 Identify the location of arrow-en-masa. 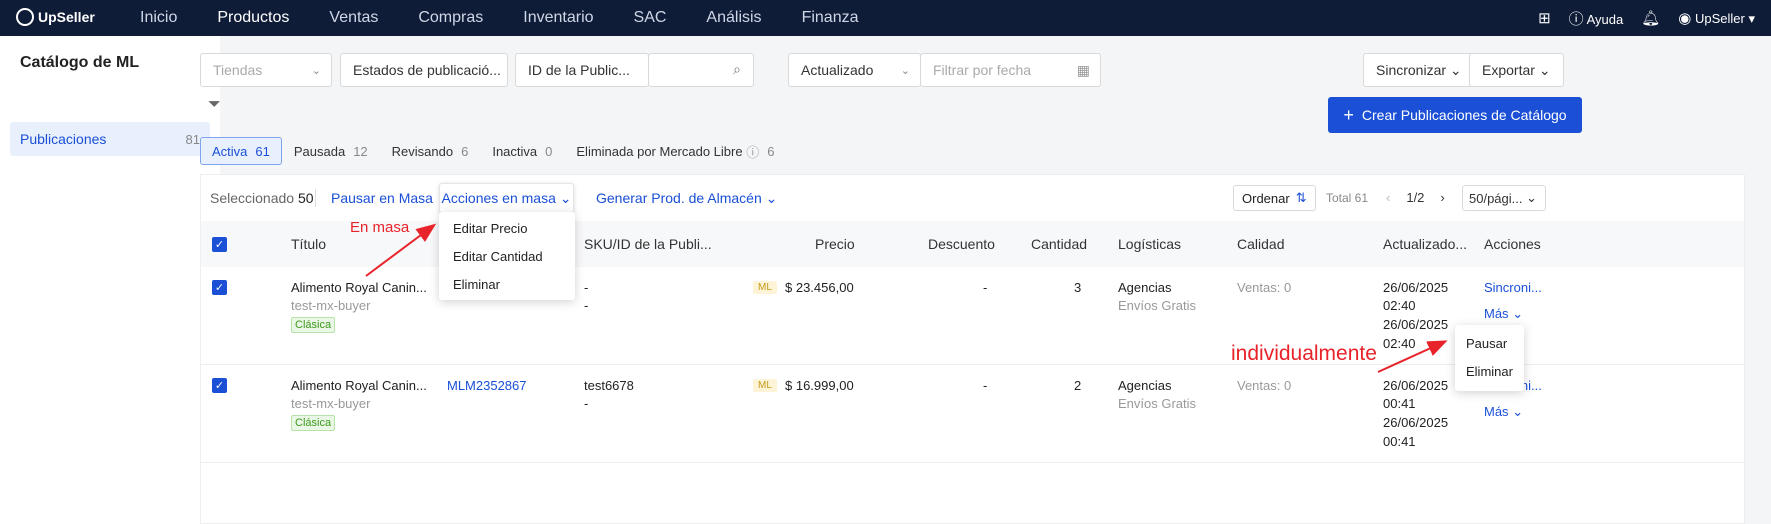
(401, 250).